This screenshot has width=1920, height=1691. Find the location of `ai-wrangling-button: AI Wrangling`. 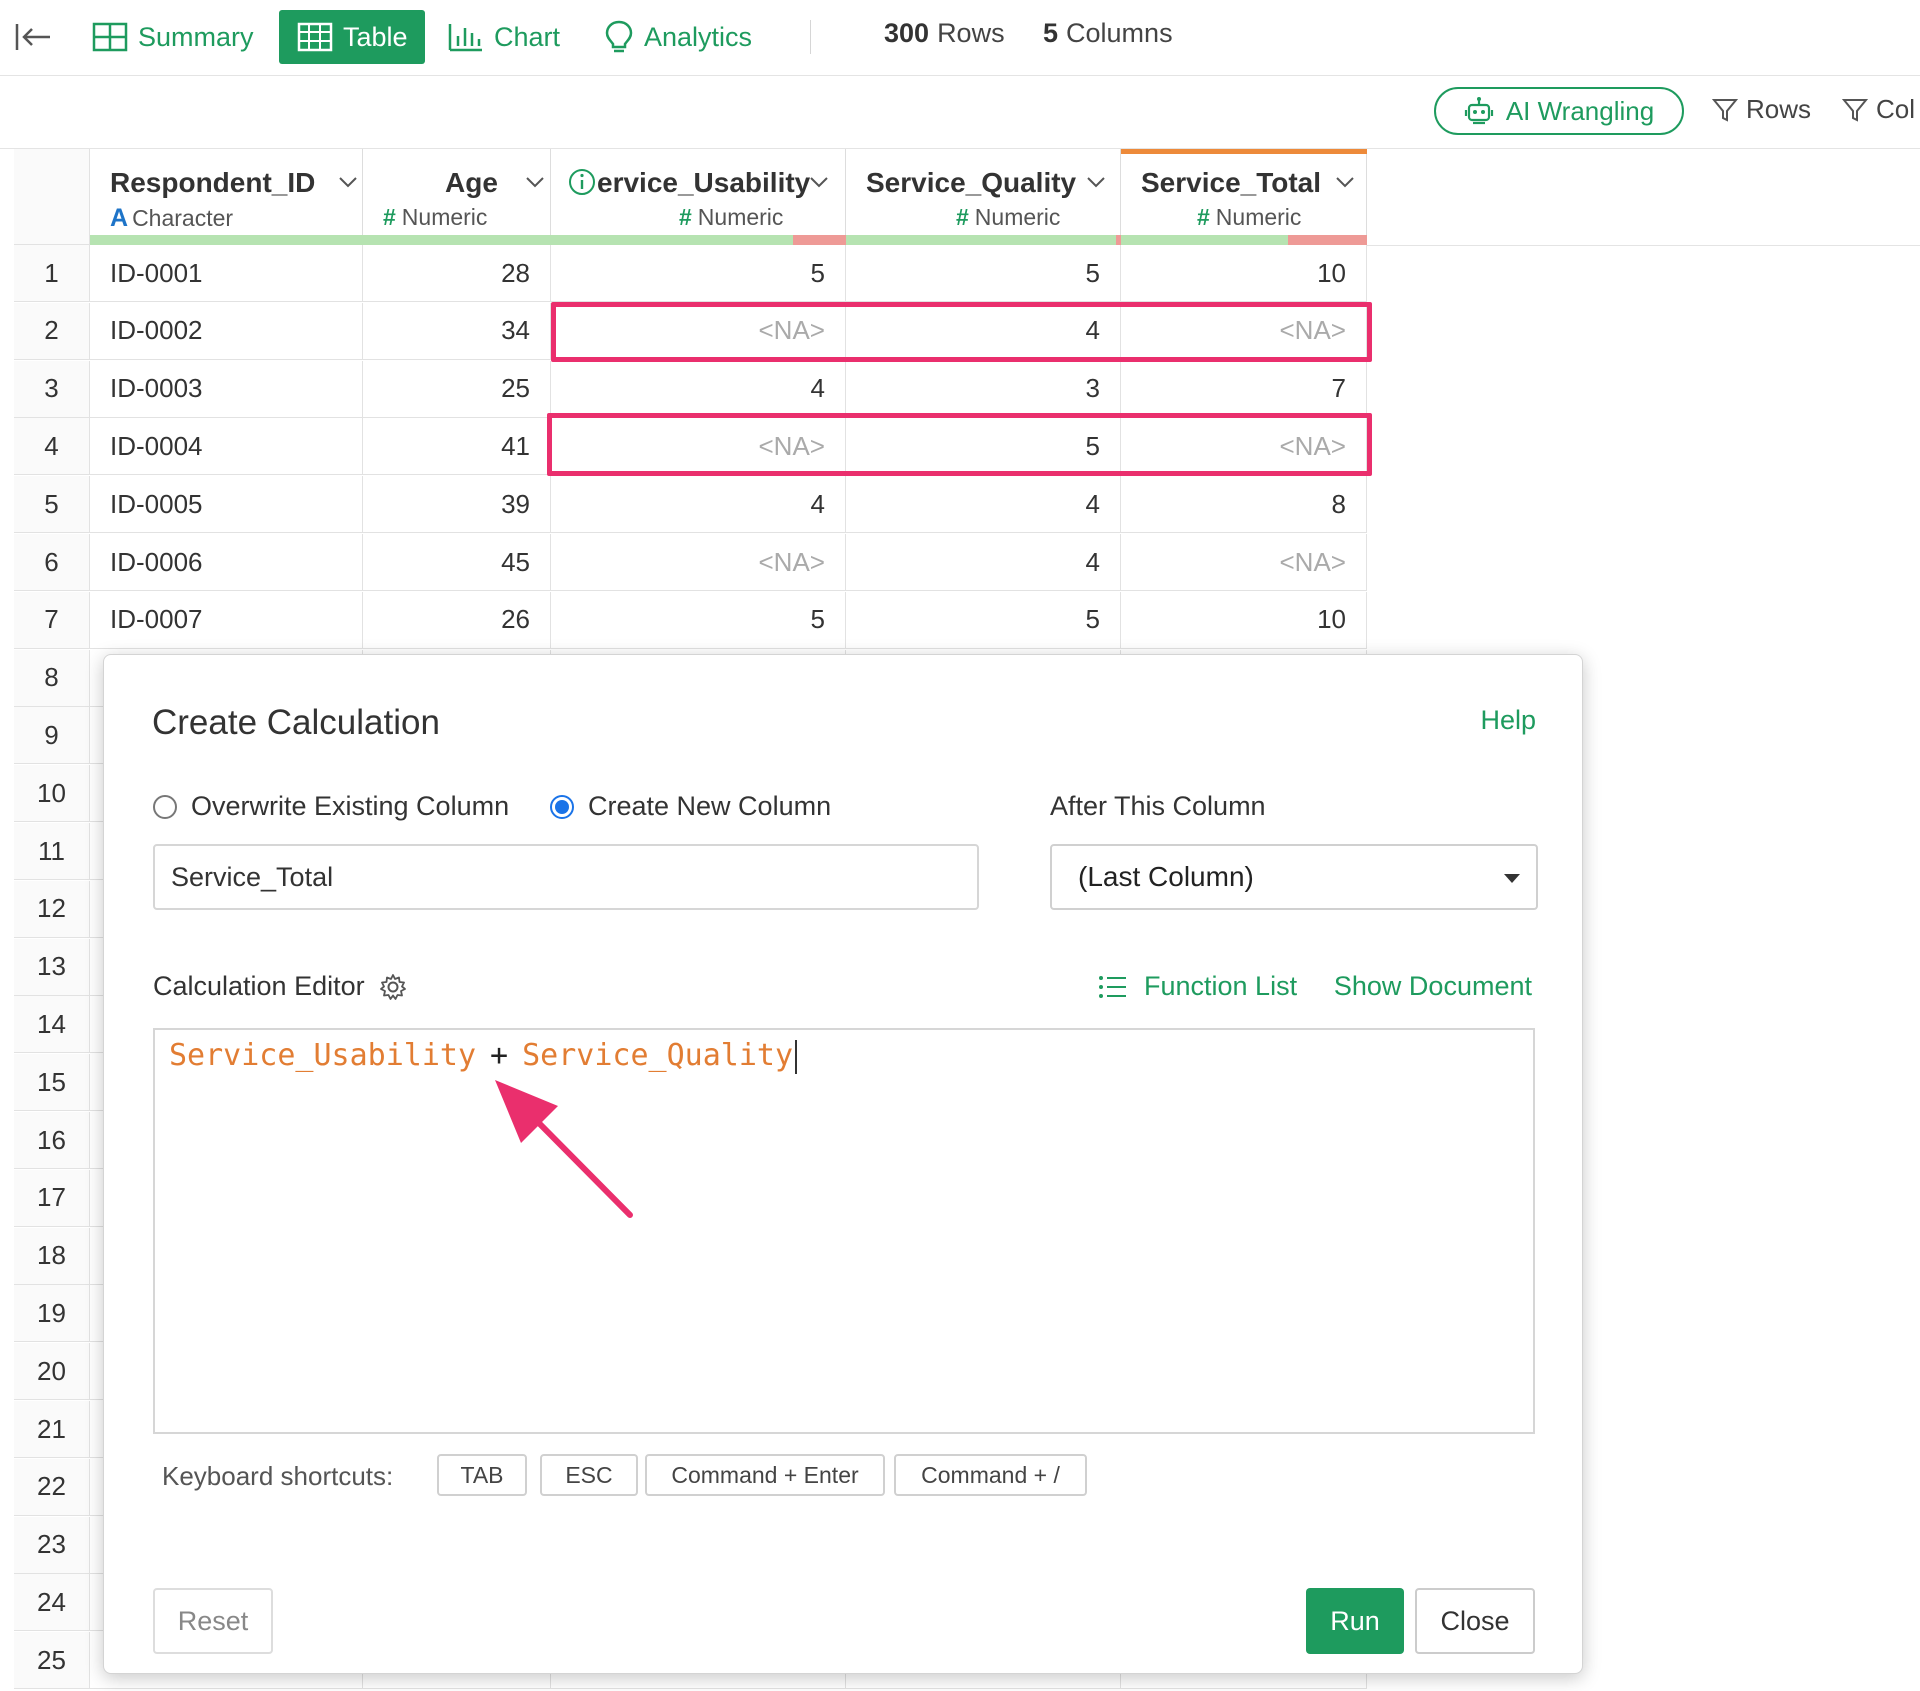

ai-wrangling-button: AI Wrangling is located at coordinates (1559, 111).